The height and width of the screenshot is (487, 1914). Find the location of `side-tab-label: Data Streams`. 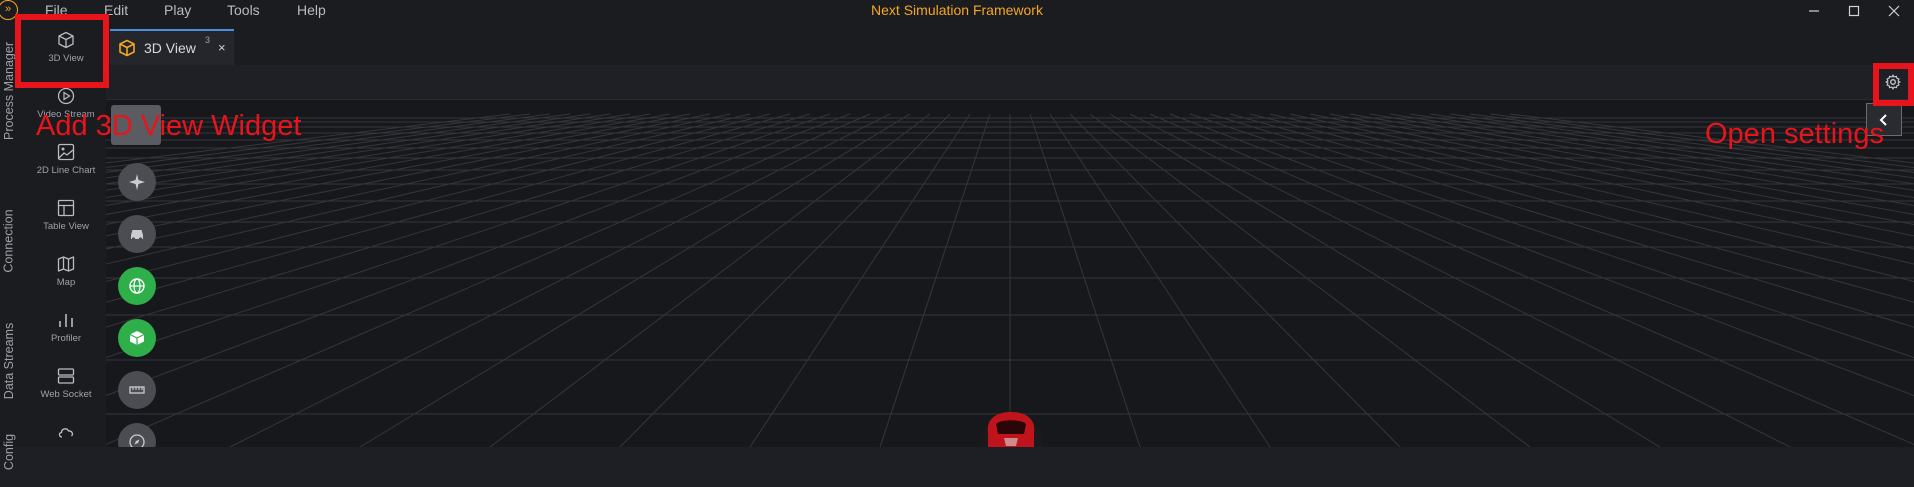

side-tab-label: Data Streams is located at coordinates (9, 361).